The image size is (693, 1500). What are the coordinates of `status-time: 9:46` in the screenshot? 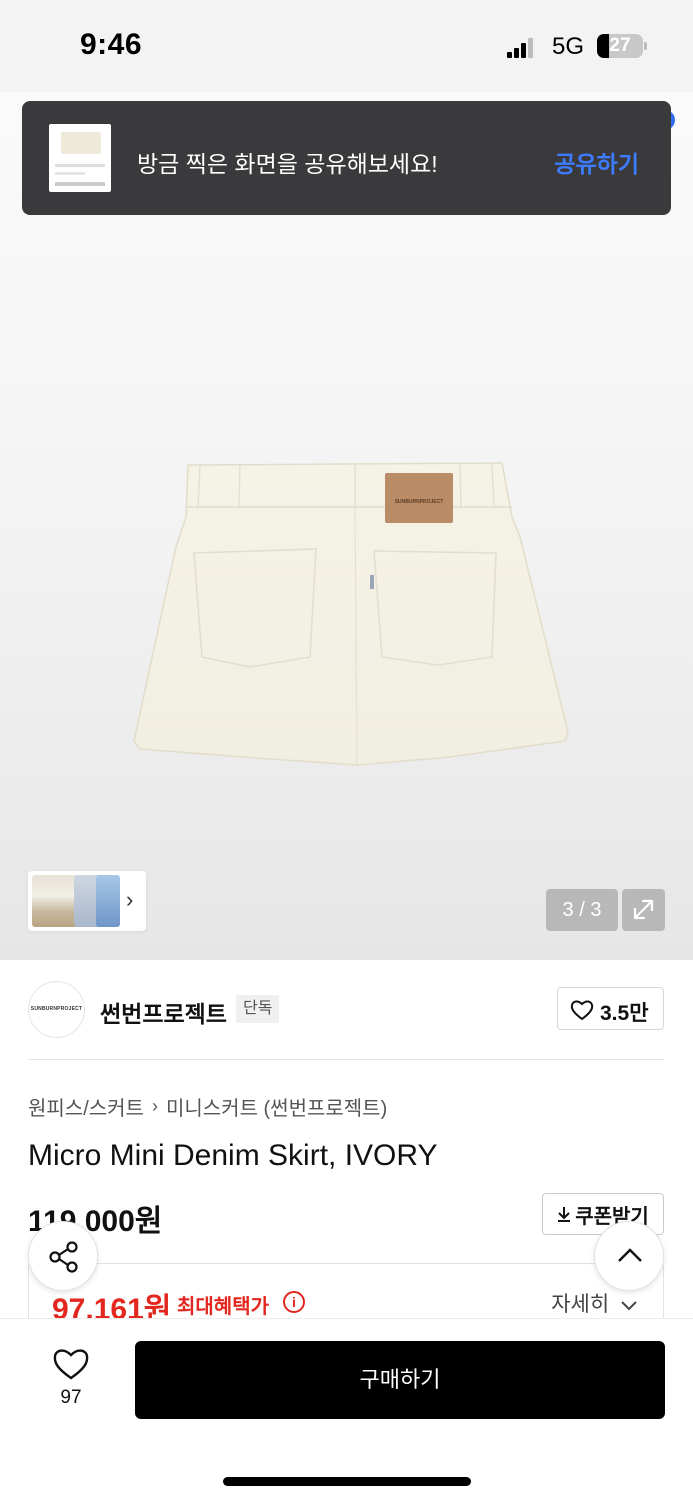 It's located at (111, 44).